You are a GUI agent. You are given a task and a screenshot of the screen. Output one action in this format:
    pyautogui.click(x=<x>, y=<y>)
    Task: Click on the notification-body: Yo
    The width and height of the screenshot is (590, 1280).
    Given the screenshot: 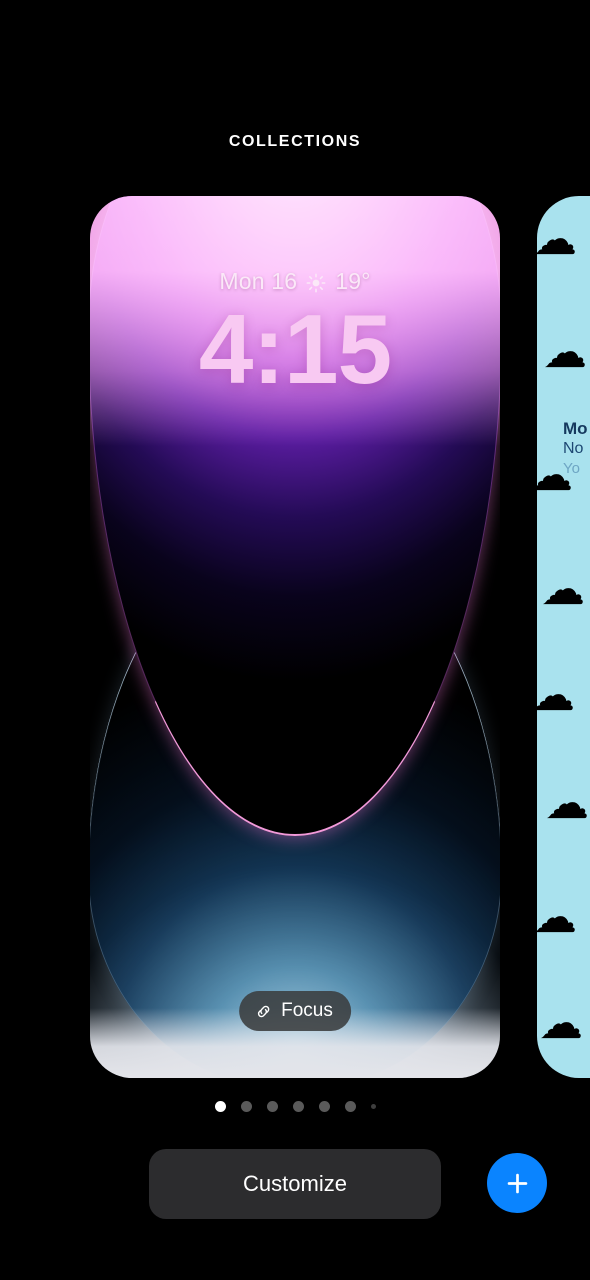 What is the action you would take?
    pyautogui.click(x=571, y=468)
    